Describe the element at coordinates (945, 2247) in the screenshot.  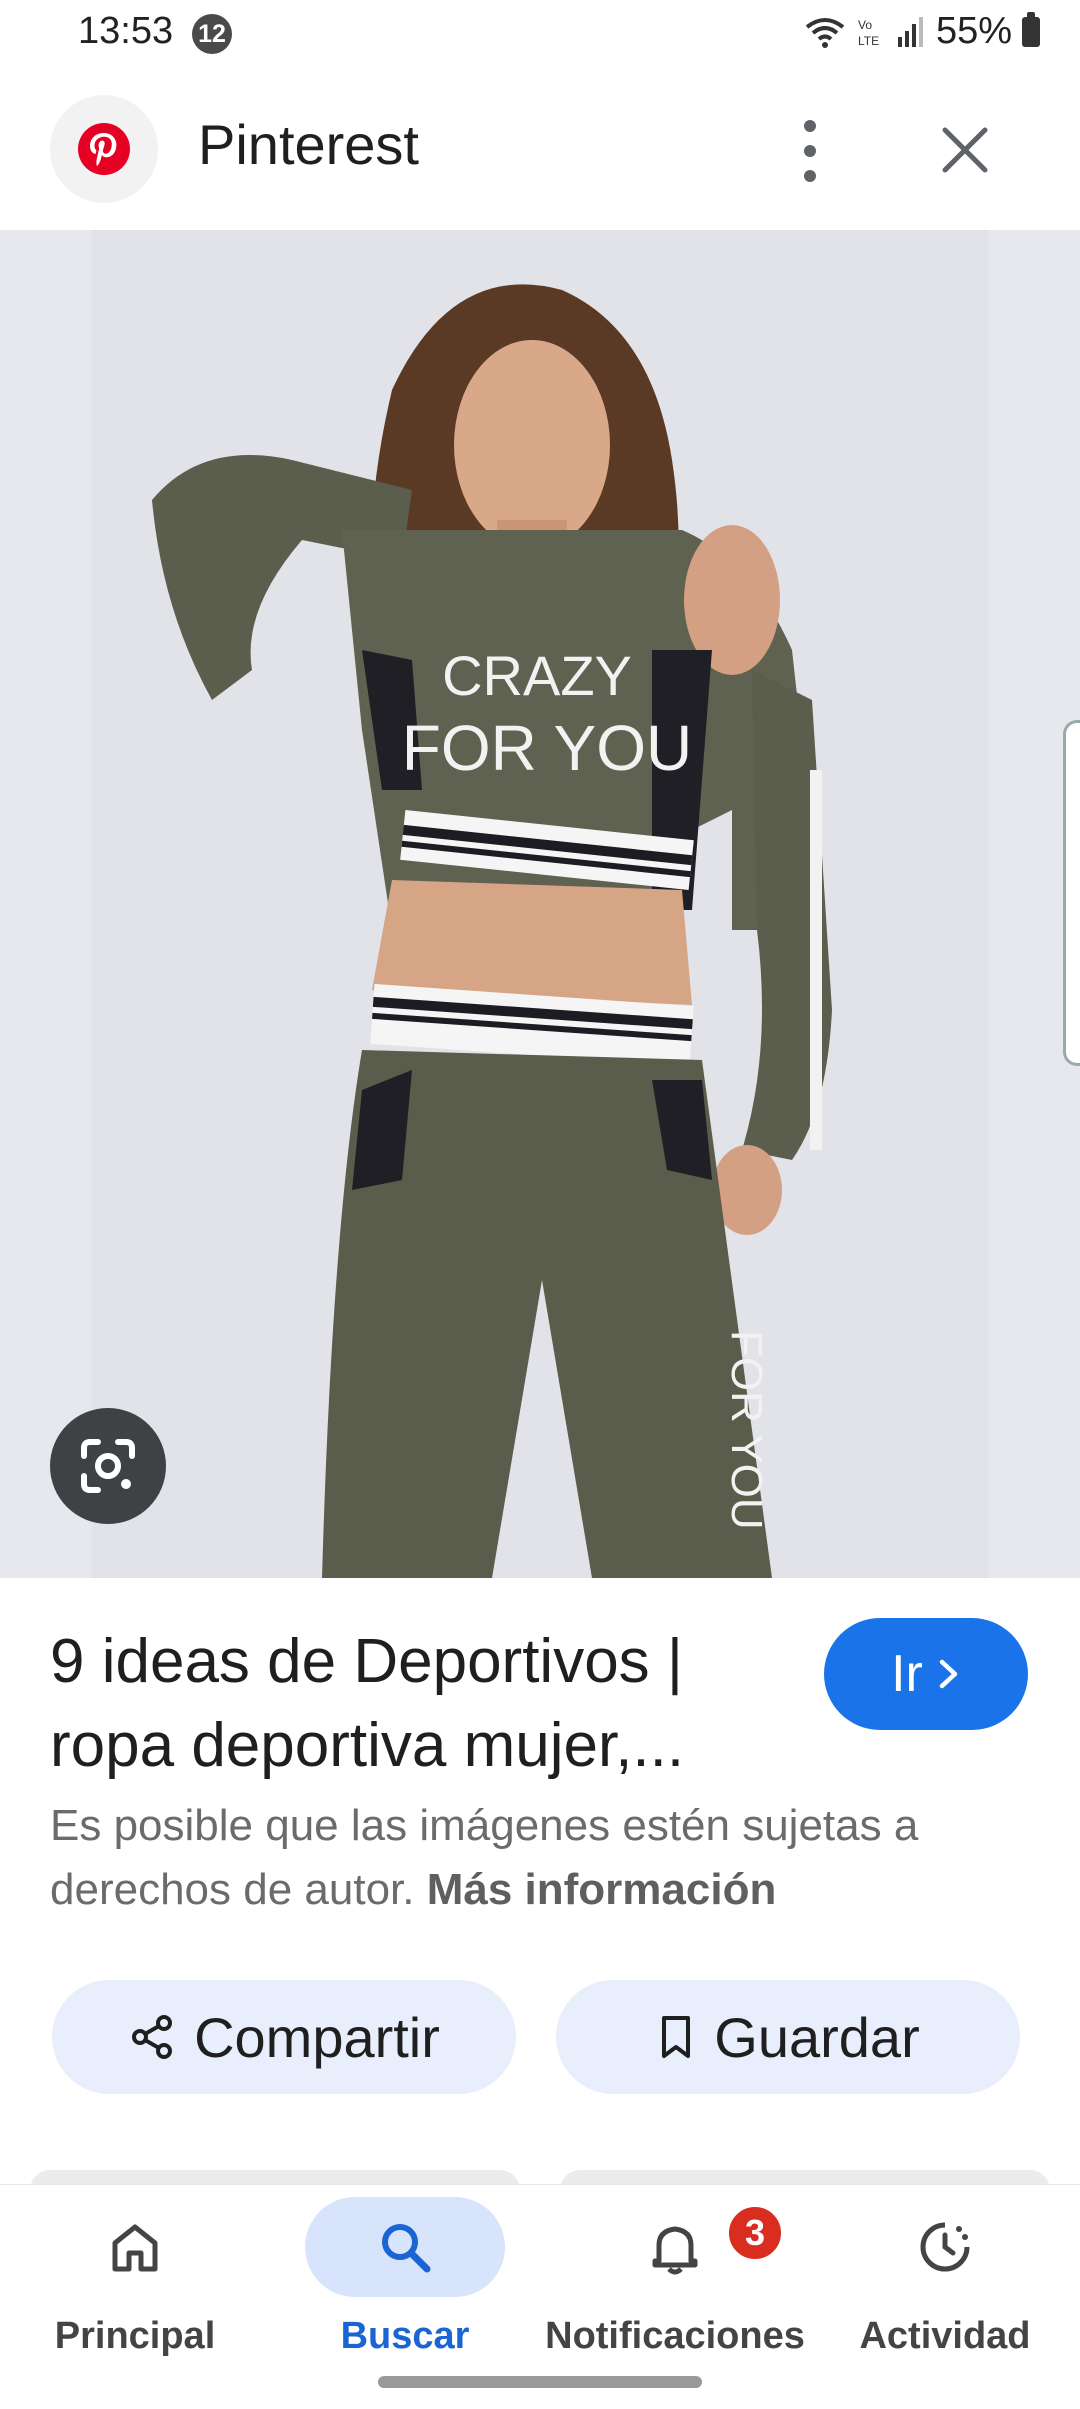
I see `activity-icon` at that location.